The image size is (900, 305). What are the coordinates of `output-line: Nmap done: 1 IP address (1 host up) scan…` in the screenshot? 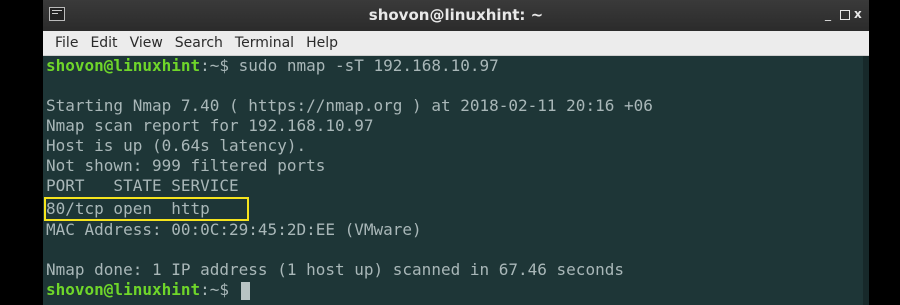 It's located at (335, 269).